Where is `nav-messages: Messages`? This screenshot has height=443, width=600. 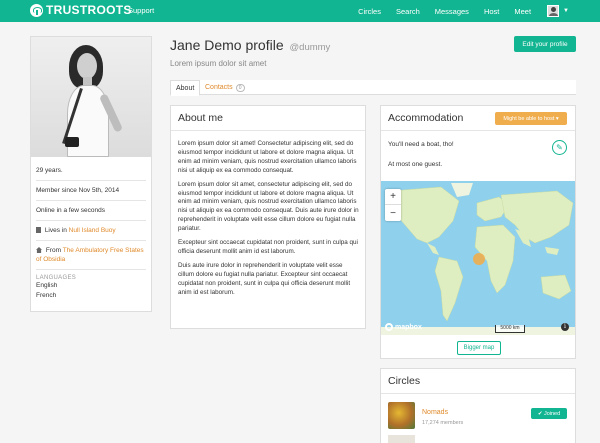
nav-messages: Messages is located at coordinates (452, 11).